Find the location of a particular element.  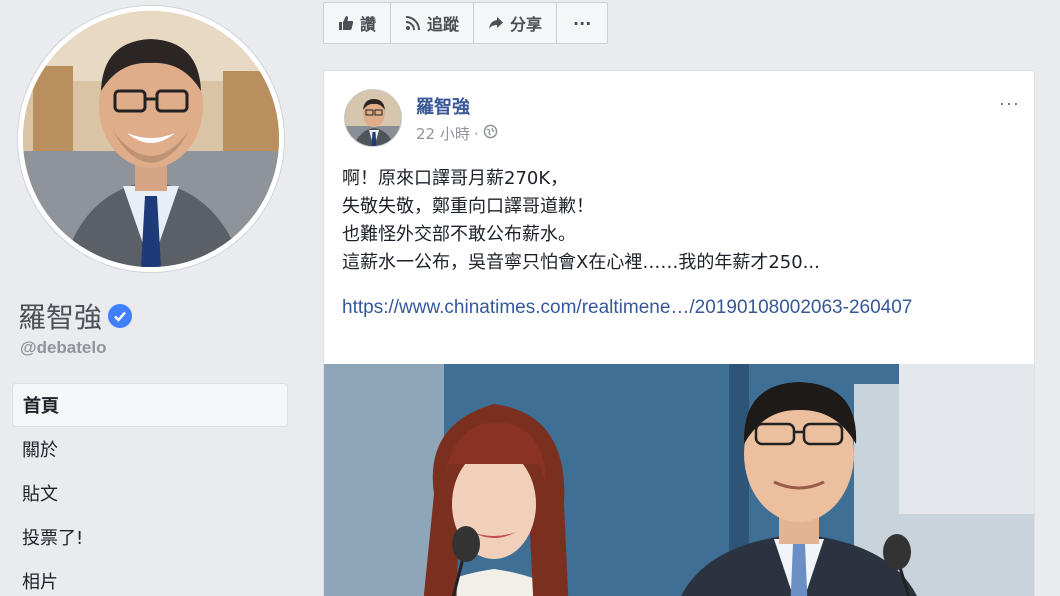

more-label: ··· is located at coordinates (582, 23).